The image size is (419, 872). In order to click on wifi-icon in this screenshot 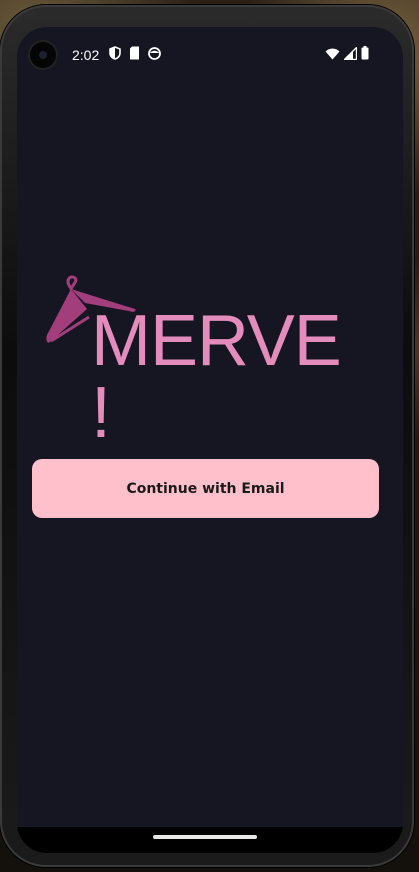, I will do `click(332, 54)`.